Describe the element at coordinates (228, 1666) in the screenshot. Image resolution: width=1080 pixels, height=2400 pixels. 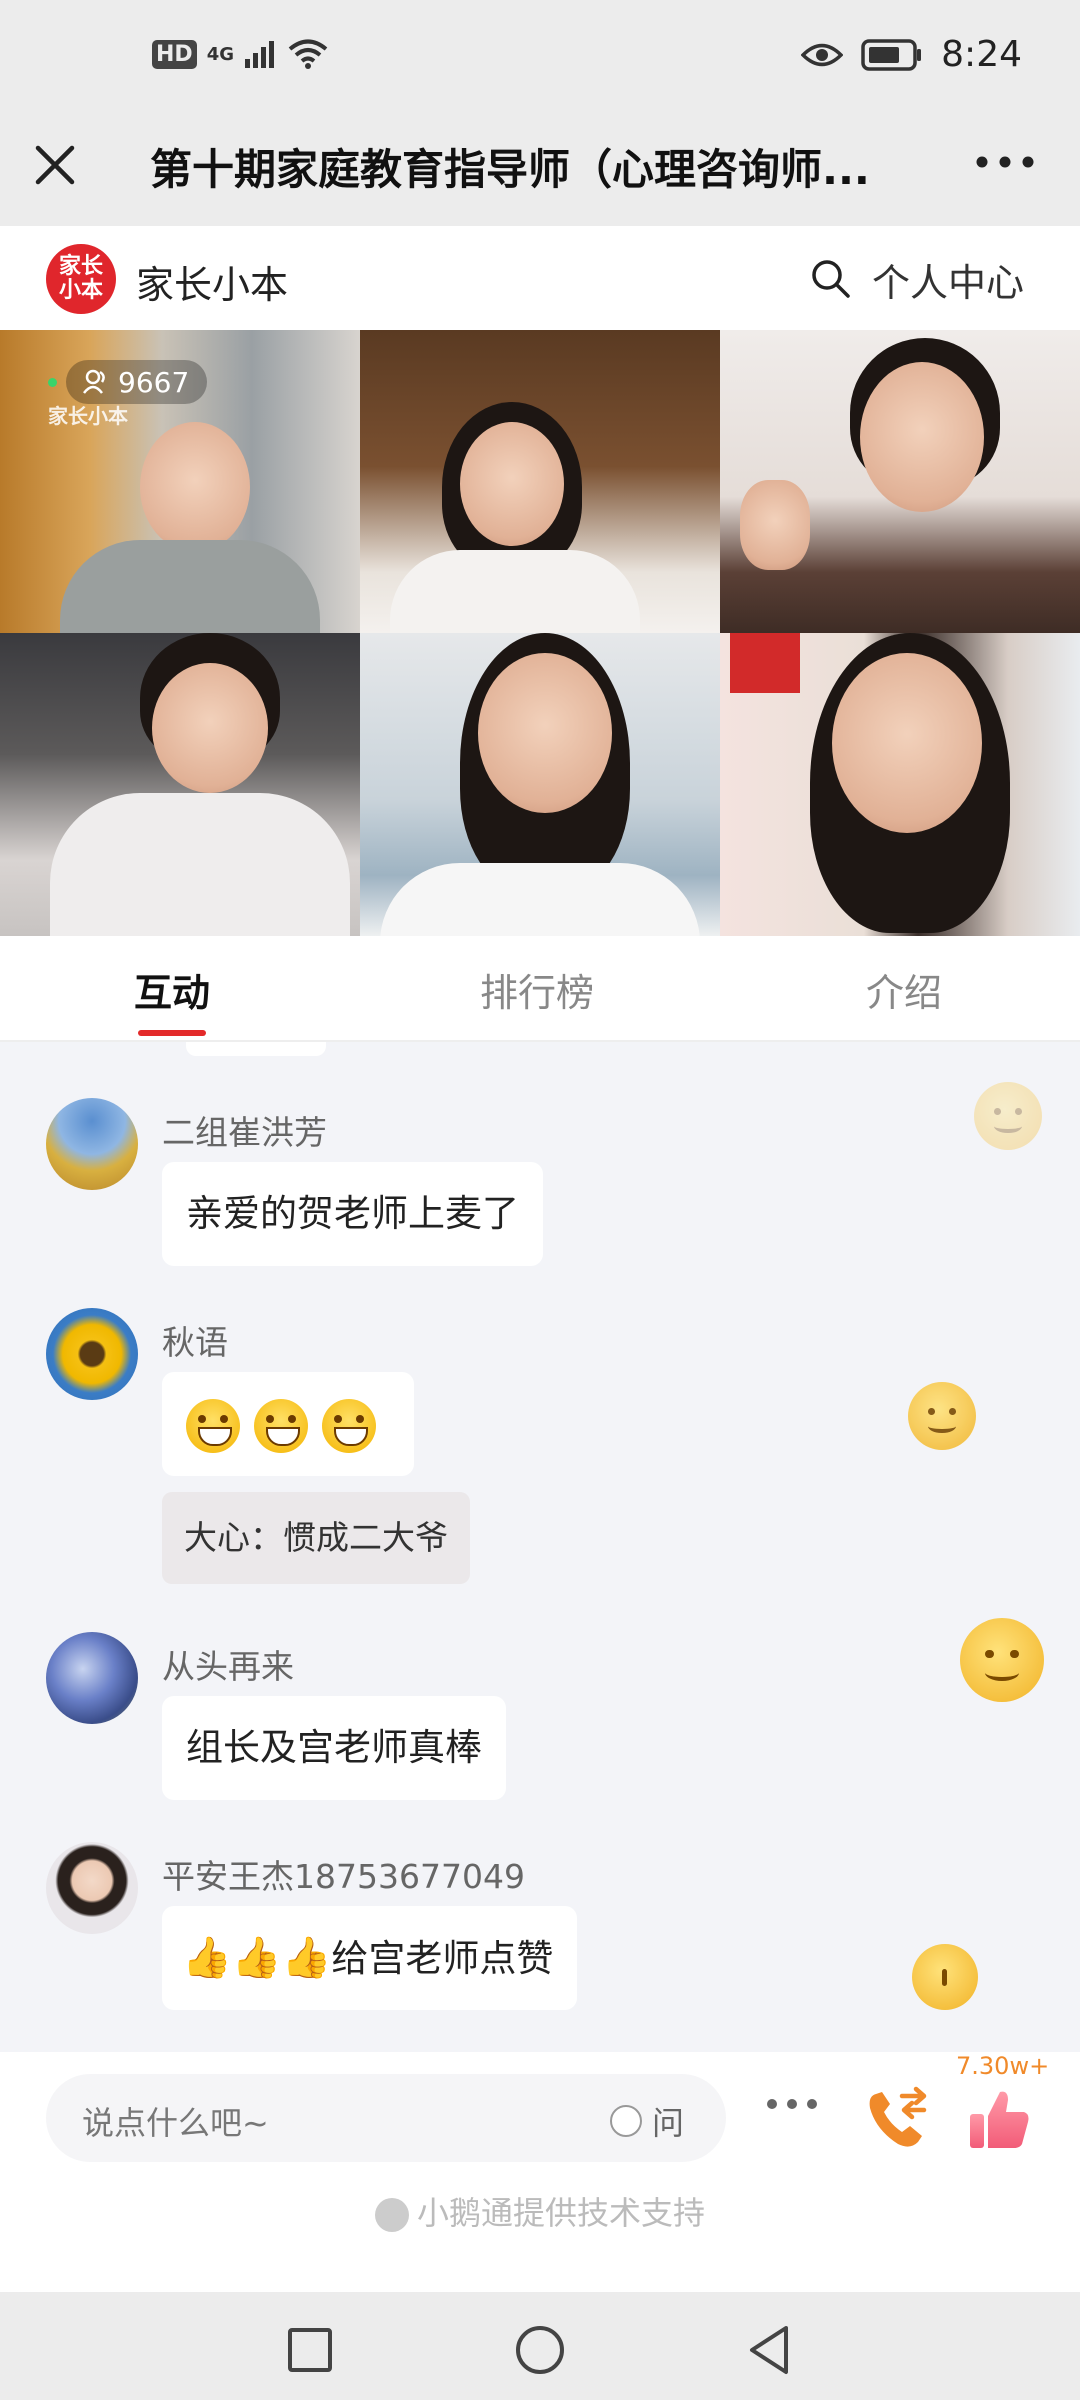
I see `username: 从头再来` at that location.